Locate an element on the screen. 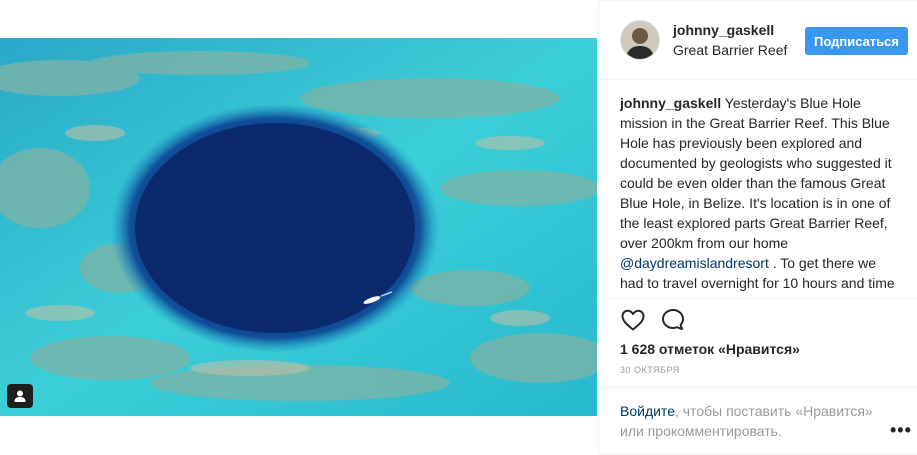 This screenshot has height=455, width=917. comment-icon is located at coordinates (673, 319).